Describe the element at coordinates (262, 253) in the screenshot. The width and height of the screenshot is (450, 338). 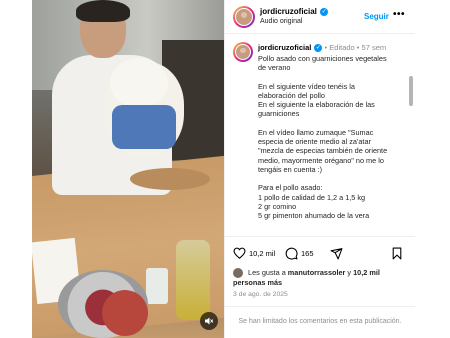
I see `likes-count: 10,2 mil` at that location.